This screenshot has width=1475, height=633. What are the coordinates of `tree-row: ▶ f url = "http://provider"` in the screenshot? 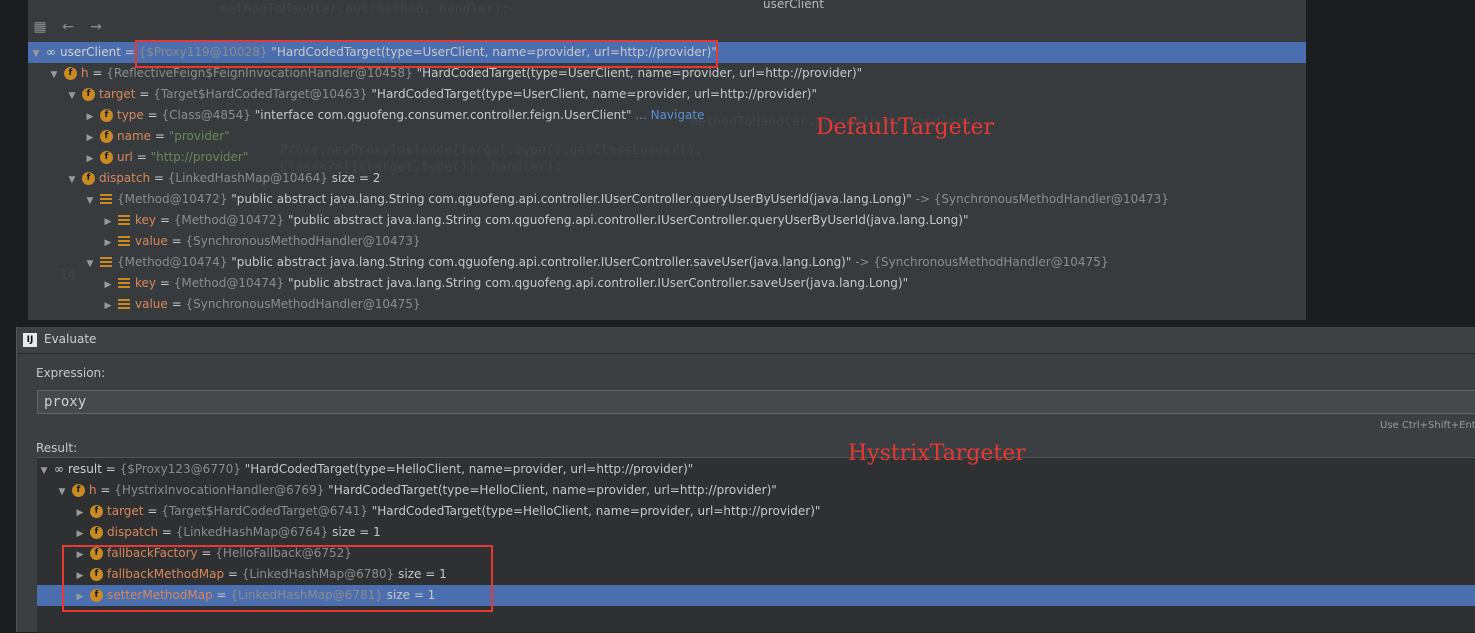 It's located at (667, 157).